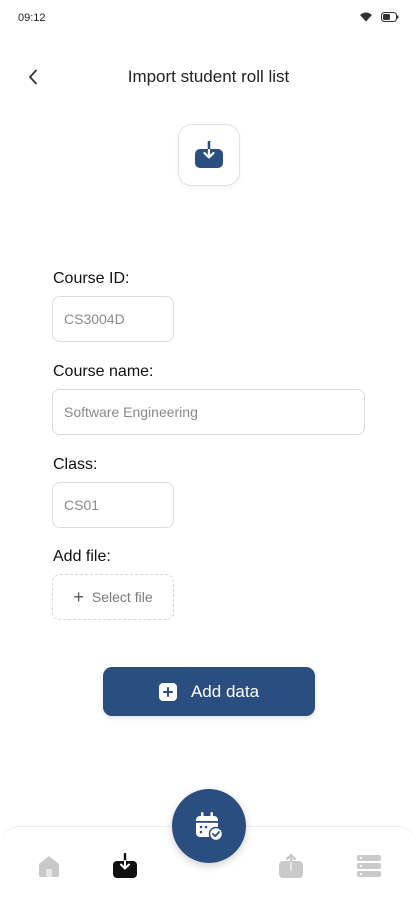  I want to click on status-bar: 09:12, so click(208, 18).